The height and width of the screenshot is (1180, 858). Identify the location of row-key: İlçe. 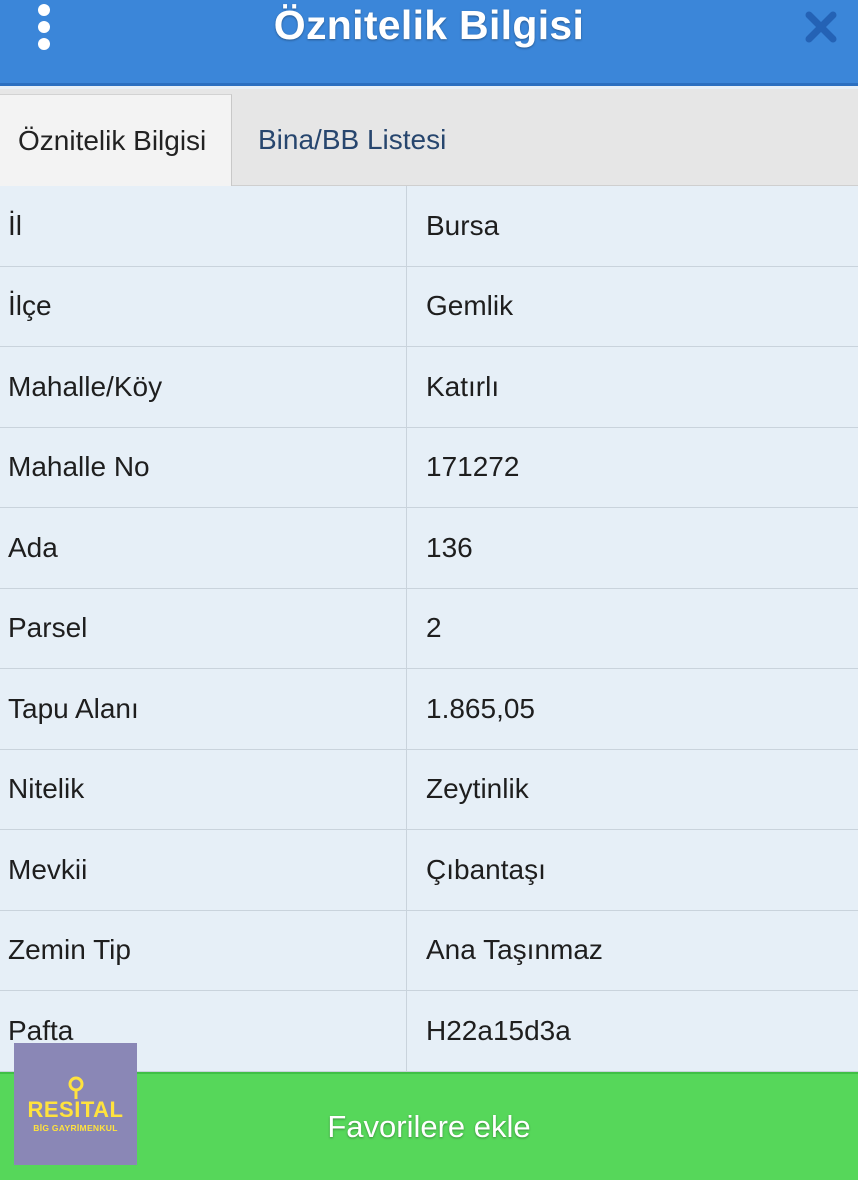
(203, 306).